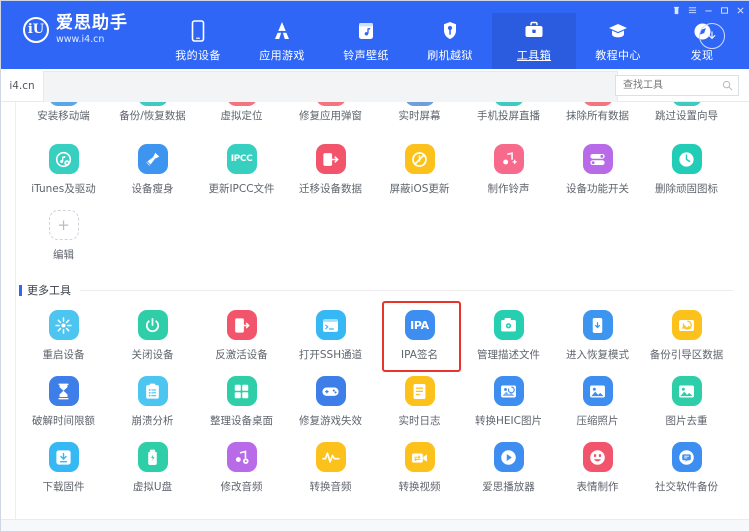 The width and height of the screenshot is (750, 532). I want to click on more-tool-item: 关闭设备, so click(152, 336).